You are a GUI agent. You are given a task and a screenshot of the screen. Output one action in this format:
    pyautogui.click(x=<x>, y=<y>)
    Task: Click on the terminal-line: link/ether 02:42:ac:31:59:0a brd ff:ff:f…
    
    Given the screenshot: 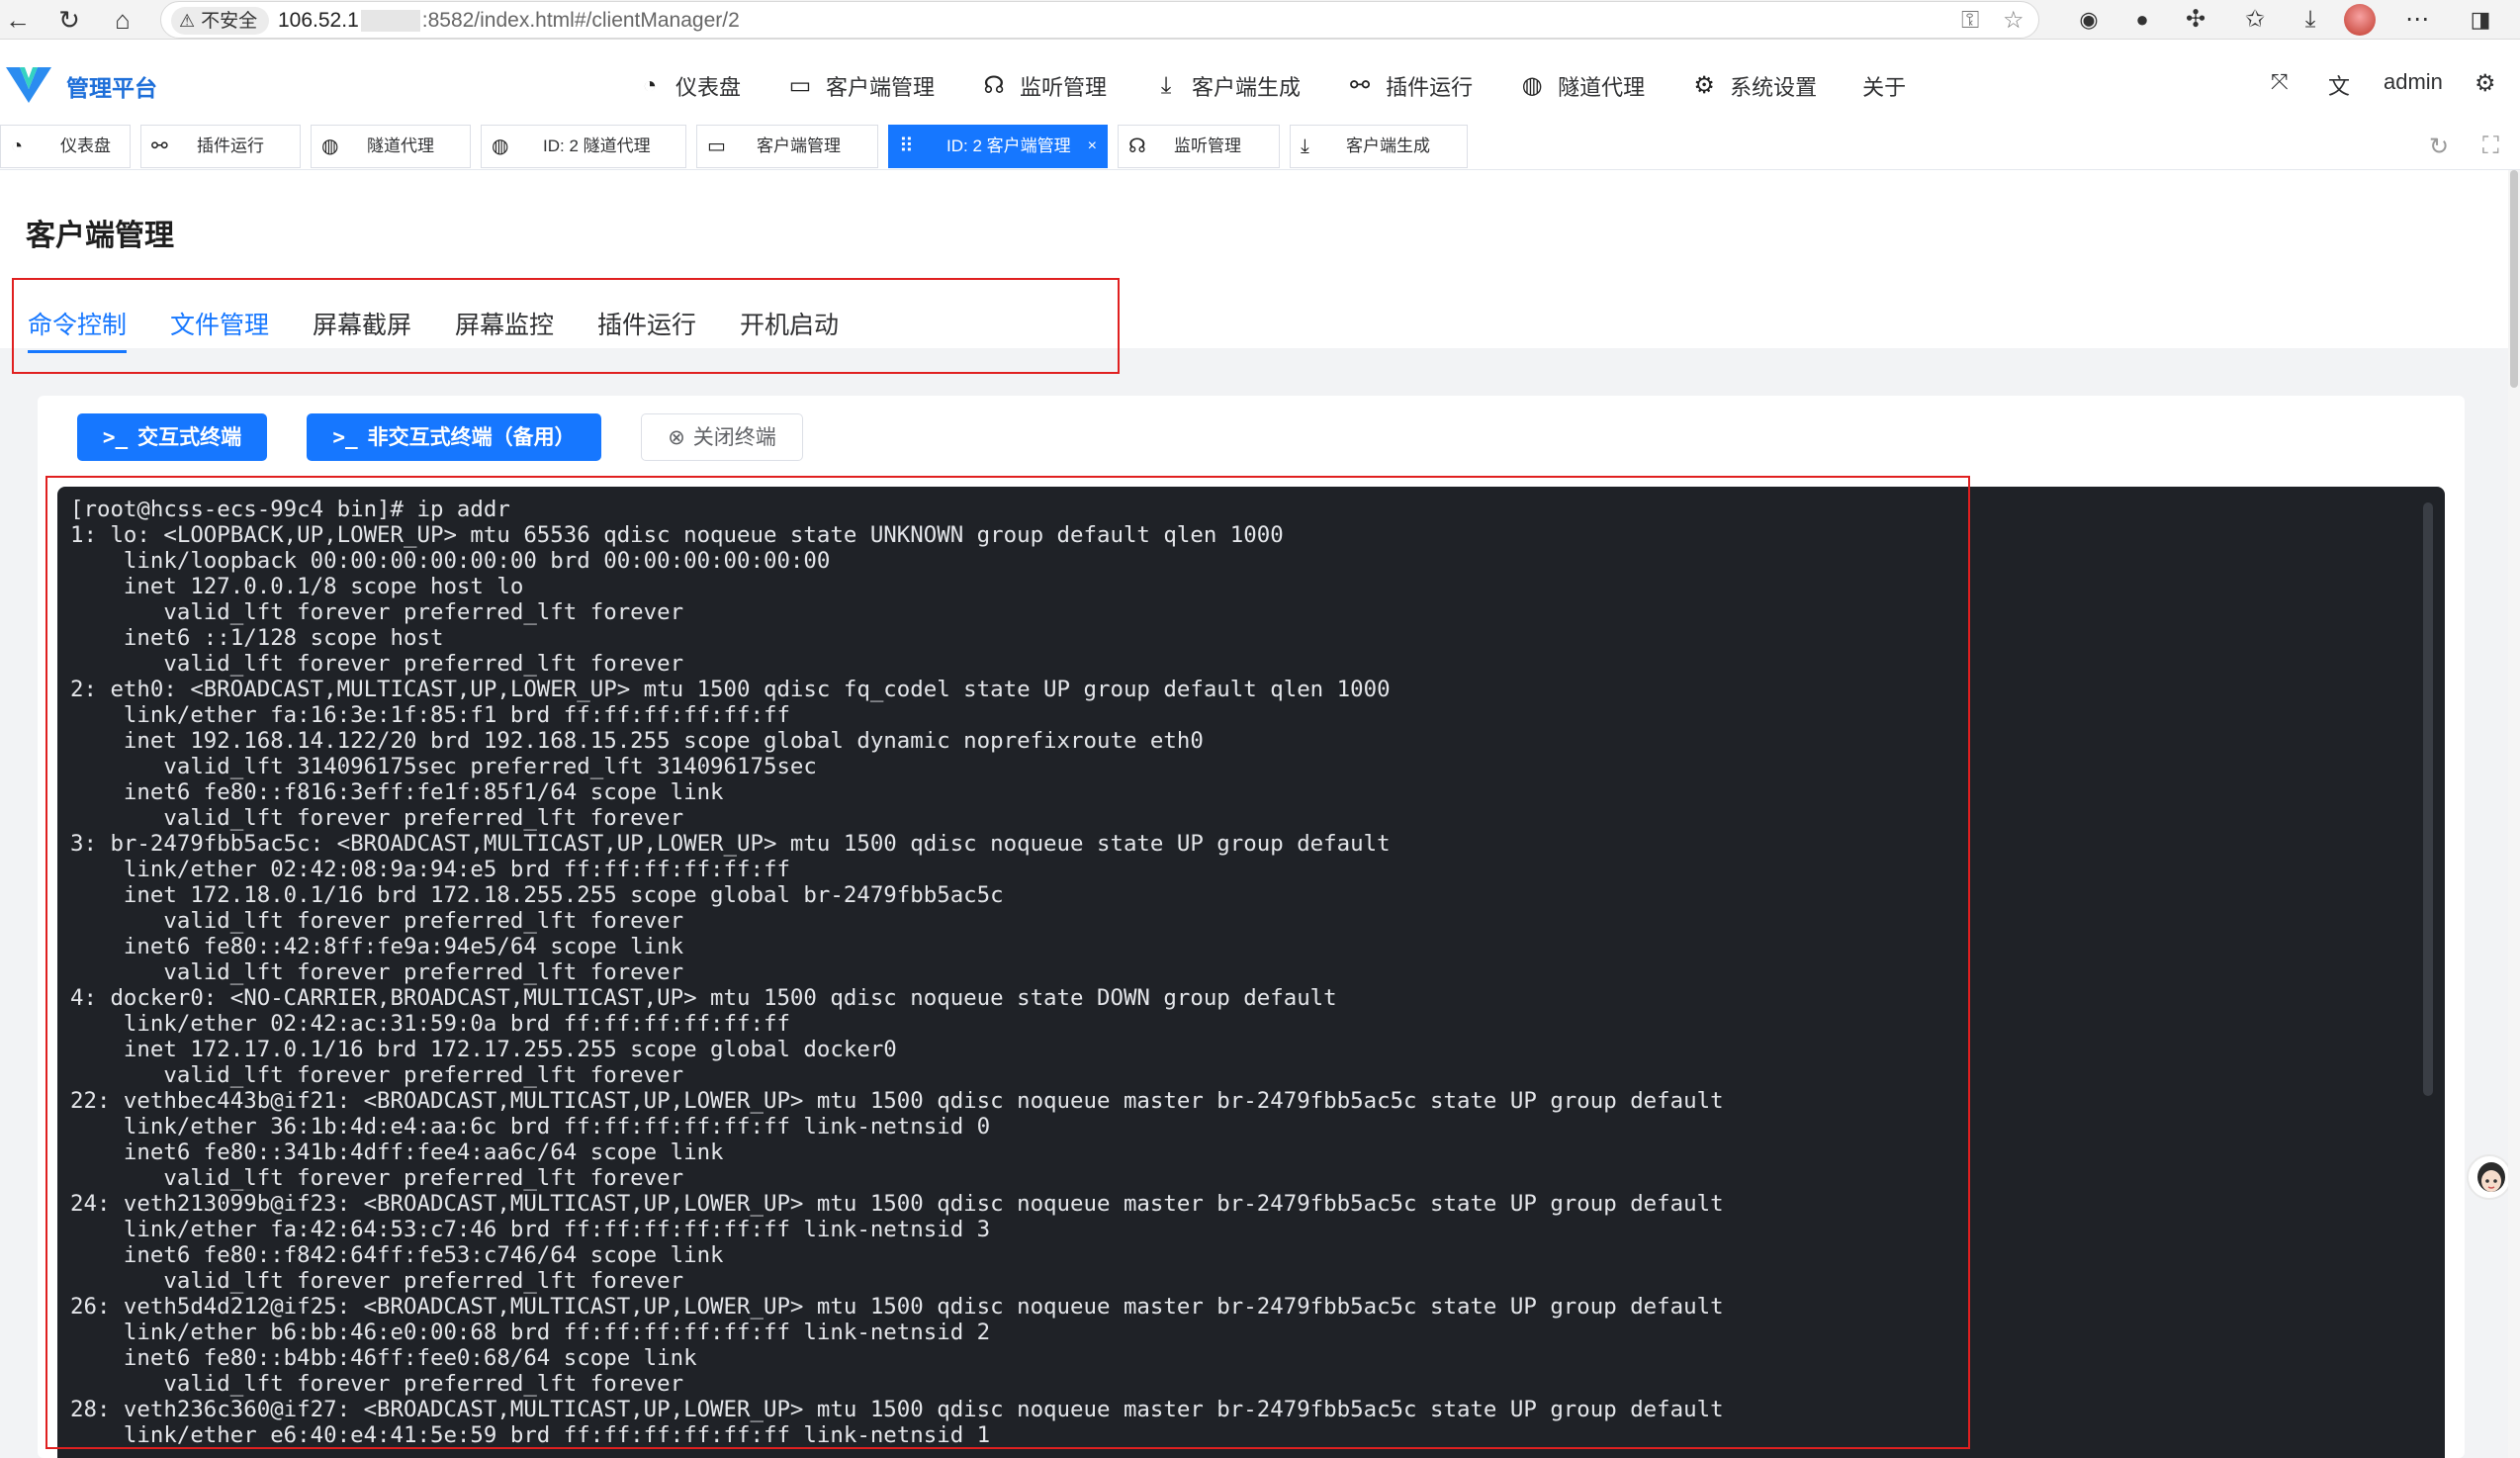 What is the action you would take?
    pyautogui.click(x=430, y=1024)
    